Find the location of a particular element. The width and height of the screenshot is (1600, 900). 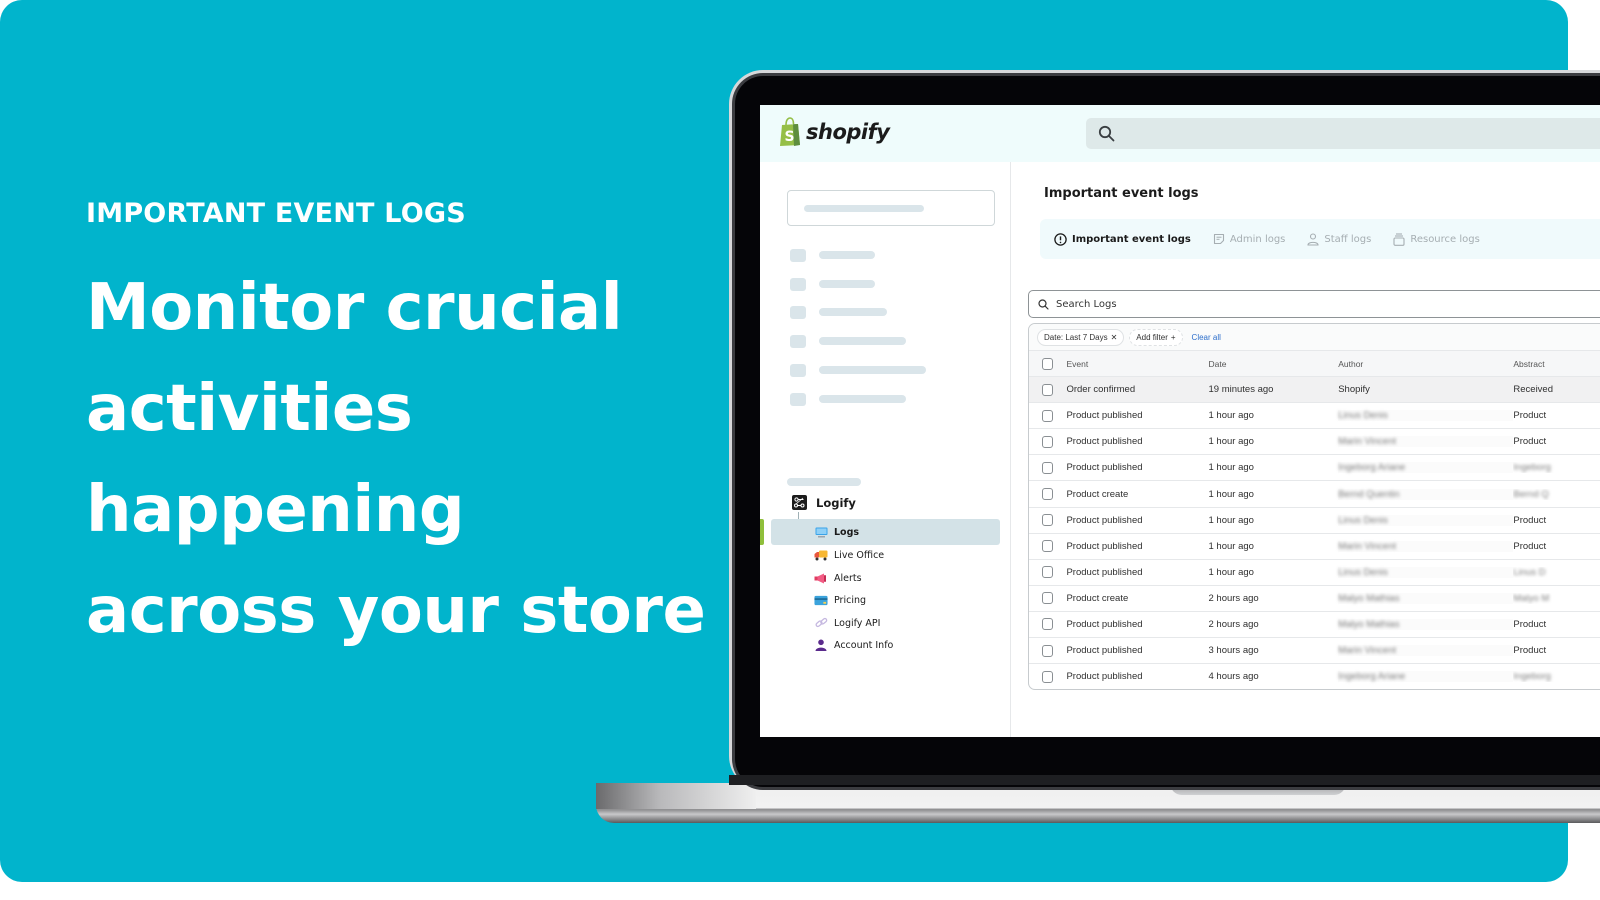

sidebar: Logify › Logs Live Office Alerts is located at coordinates (885, 449).